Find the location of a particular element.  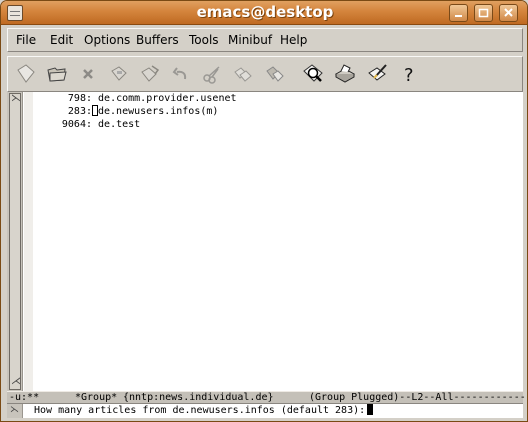

save-as-button is located at coordinates (150, 74).